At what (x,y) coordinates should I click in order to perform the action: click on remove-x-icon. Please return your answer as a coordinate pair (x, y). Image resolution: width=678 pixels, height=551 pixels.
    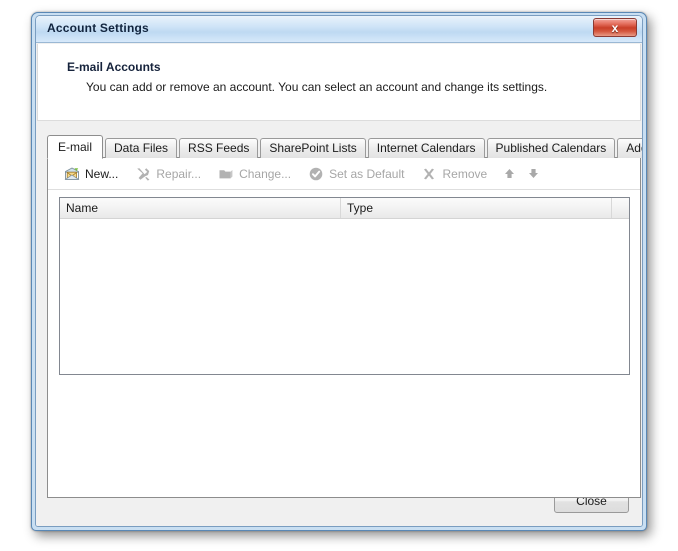
    Looking at the image, I should click on (429, 174).